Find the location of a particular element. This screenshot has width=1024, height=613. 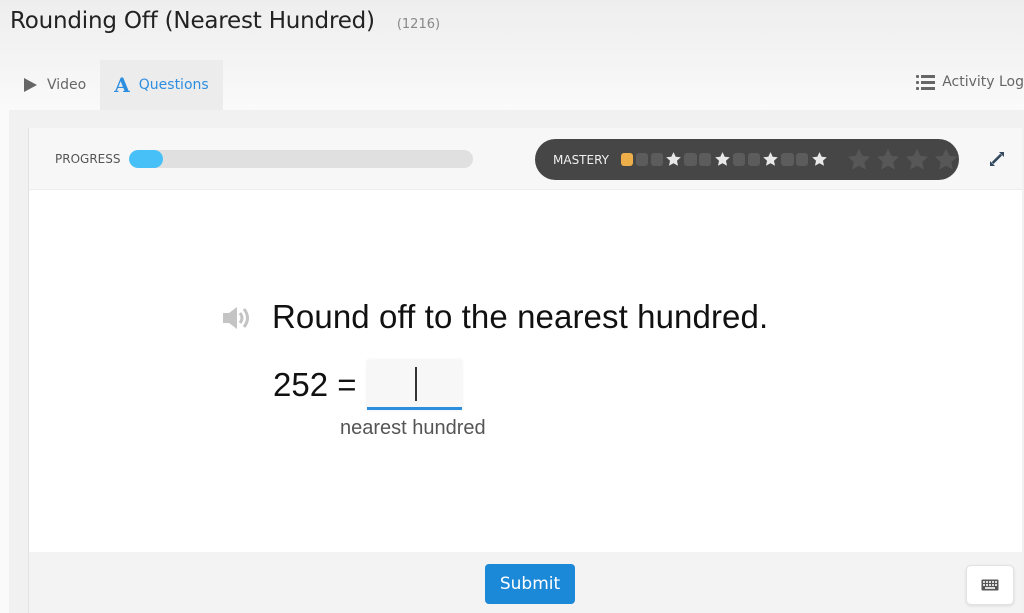

letter-a-icon: A is located at coordinates (122, 85).